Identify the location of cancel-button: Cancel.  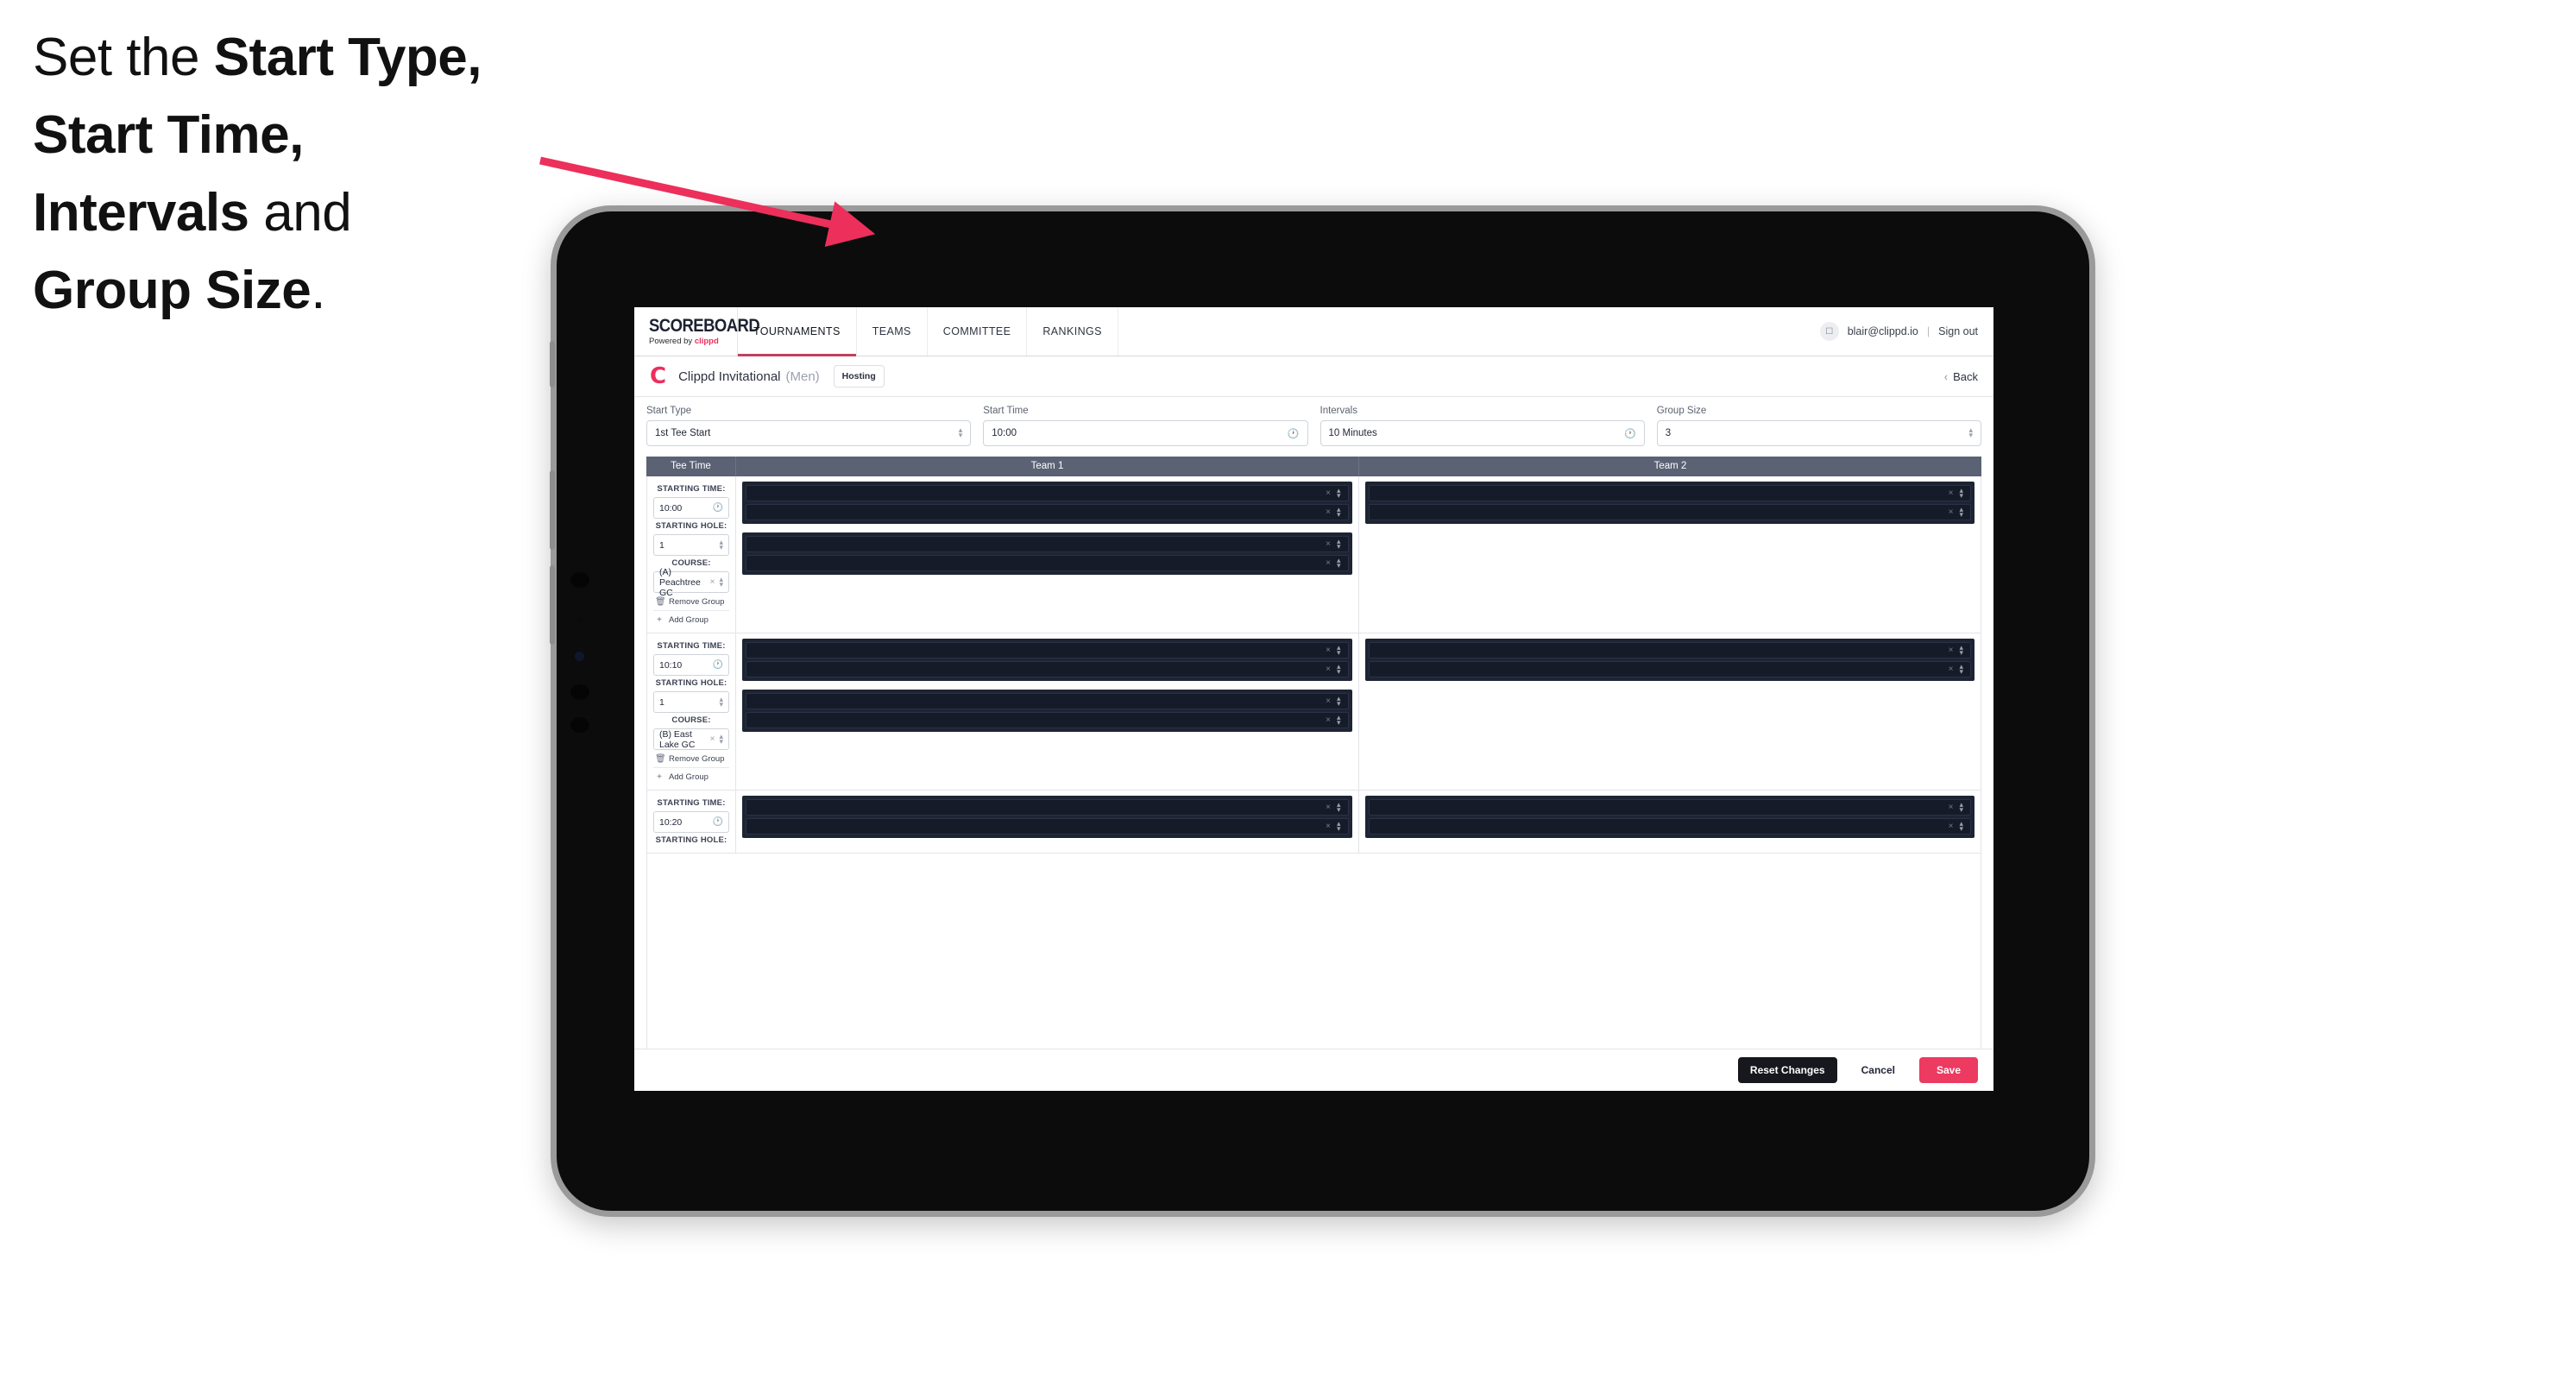
(1878, 1070).